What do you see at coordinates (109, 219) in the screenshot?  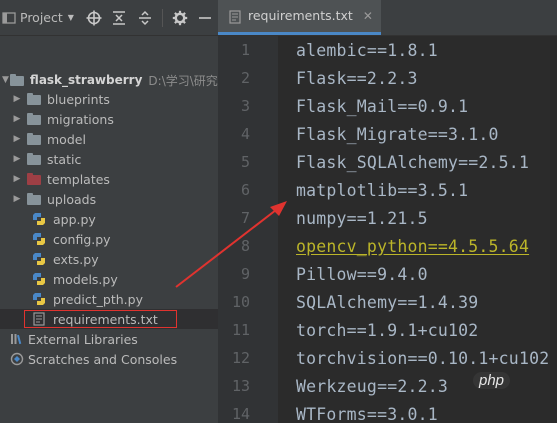 I see `tree-file-app-py: app.py` at bounding box center [109, 219].